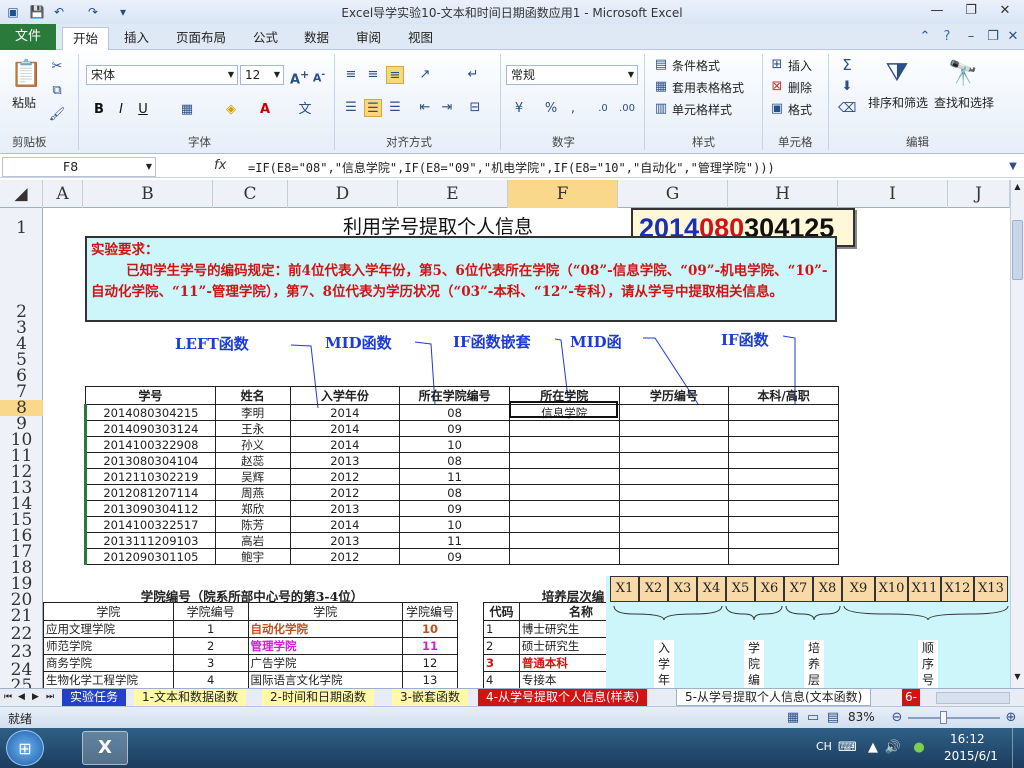 The width and height of the screenshot is (1024, 768). Describe the element at coordinates (250, 194) in the screenshot. I see `column-header-c: C` at that location.